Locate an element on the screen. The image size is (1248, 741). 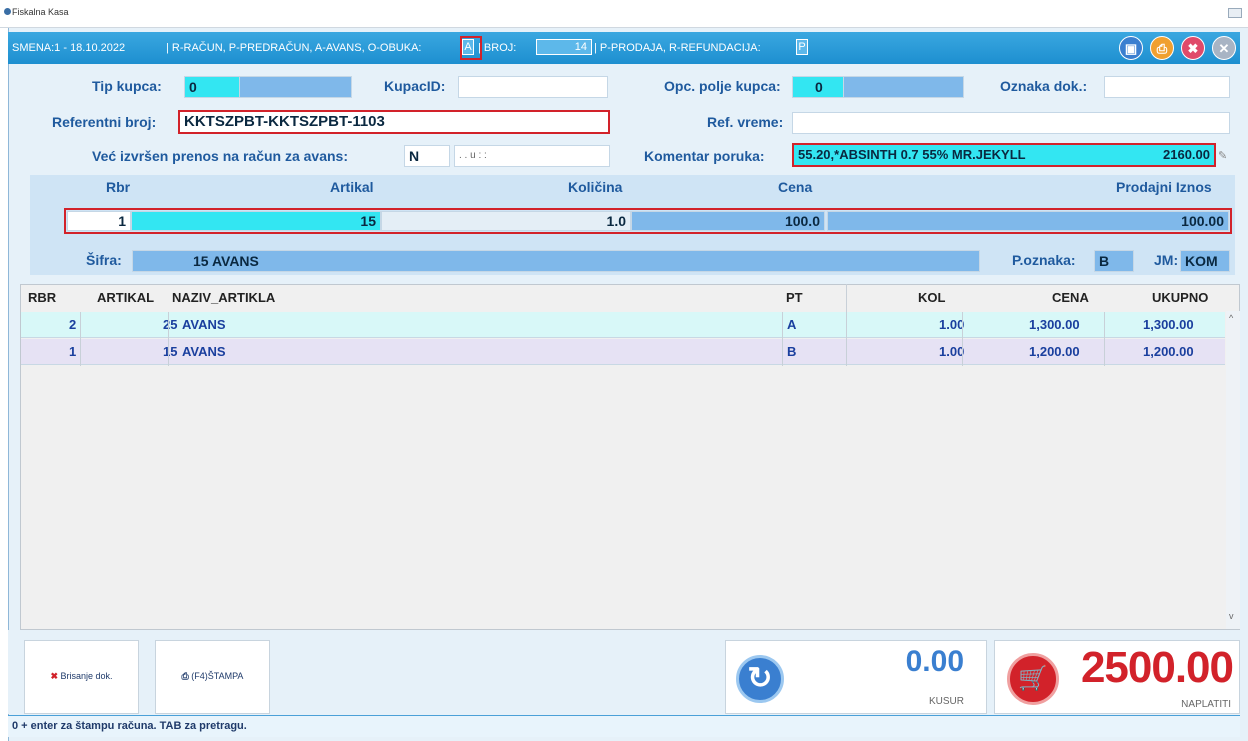
table-row: 1 15 AVANS B 1.00 1,200.00 1,200.00 is located at coordinates (623, 352).